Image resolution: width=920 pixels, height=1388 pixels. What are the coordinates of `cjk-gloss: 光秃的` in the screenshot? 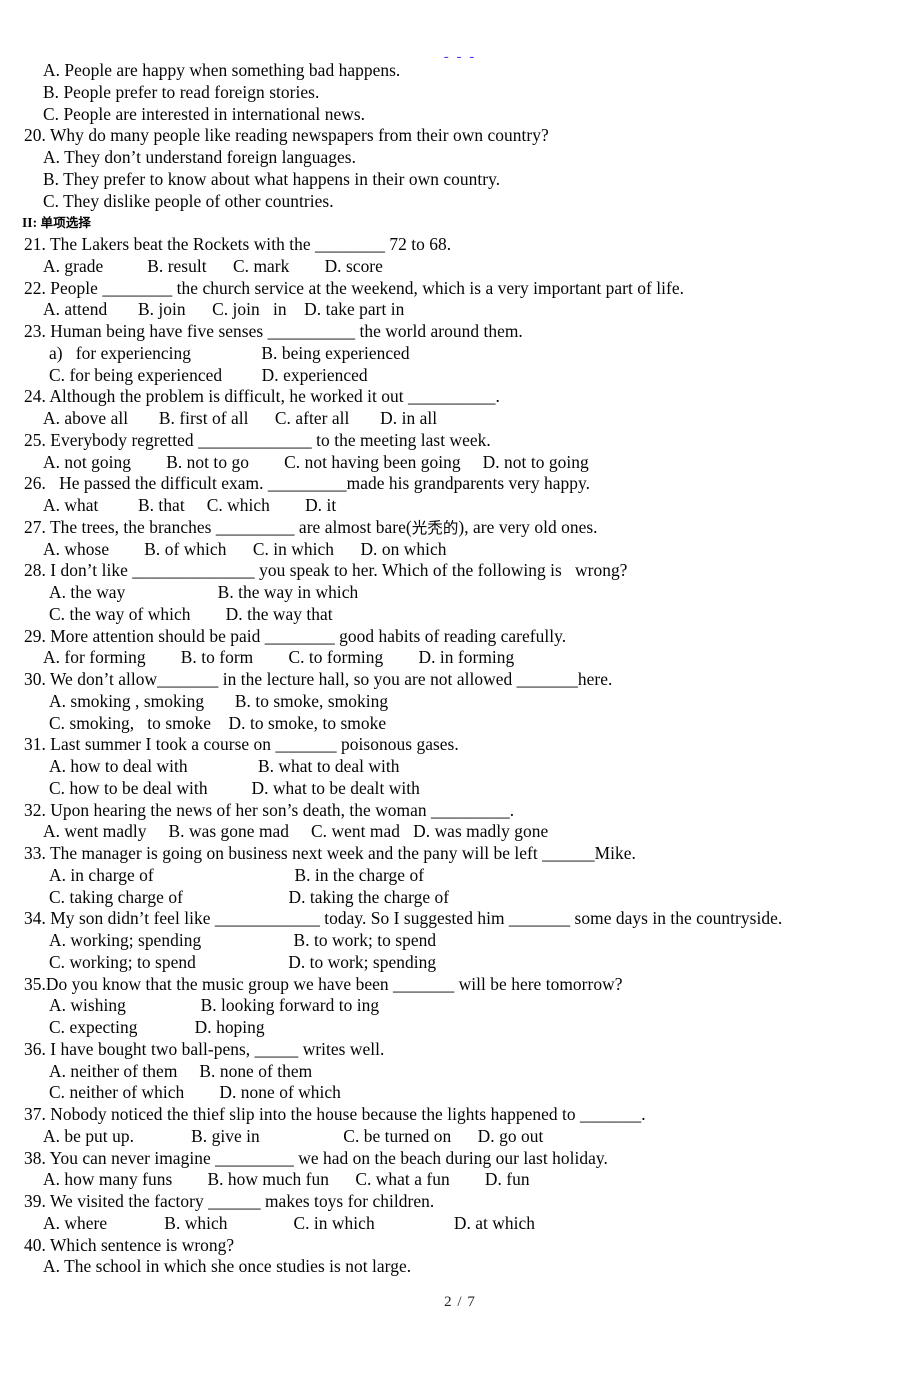 It's located at (435, 527).